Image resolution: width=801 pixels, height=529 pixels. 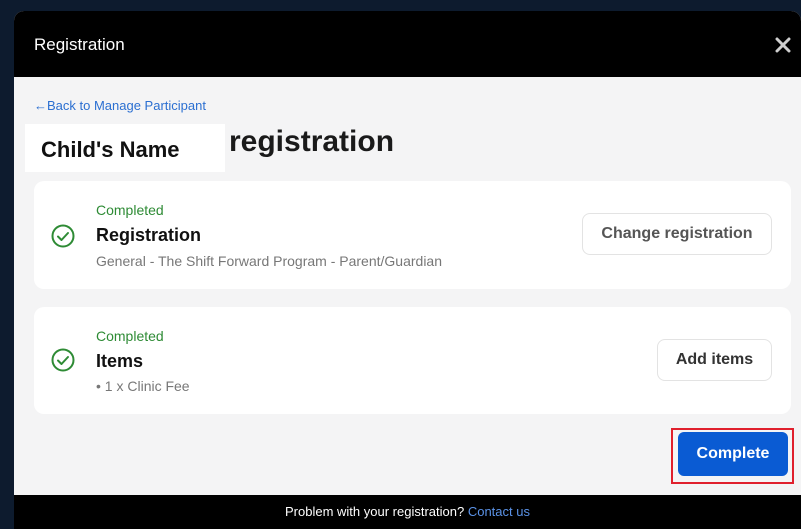 What do you see at coordinates (120, 105) in the screenshot?
I see `back-to-manage-participant-link: ←Back to Manage Participant` at bounding box center [120, 105].